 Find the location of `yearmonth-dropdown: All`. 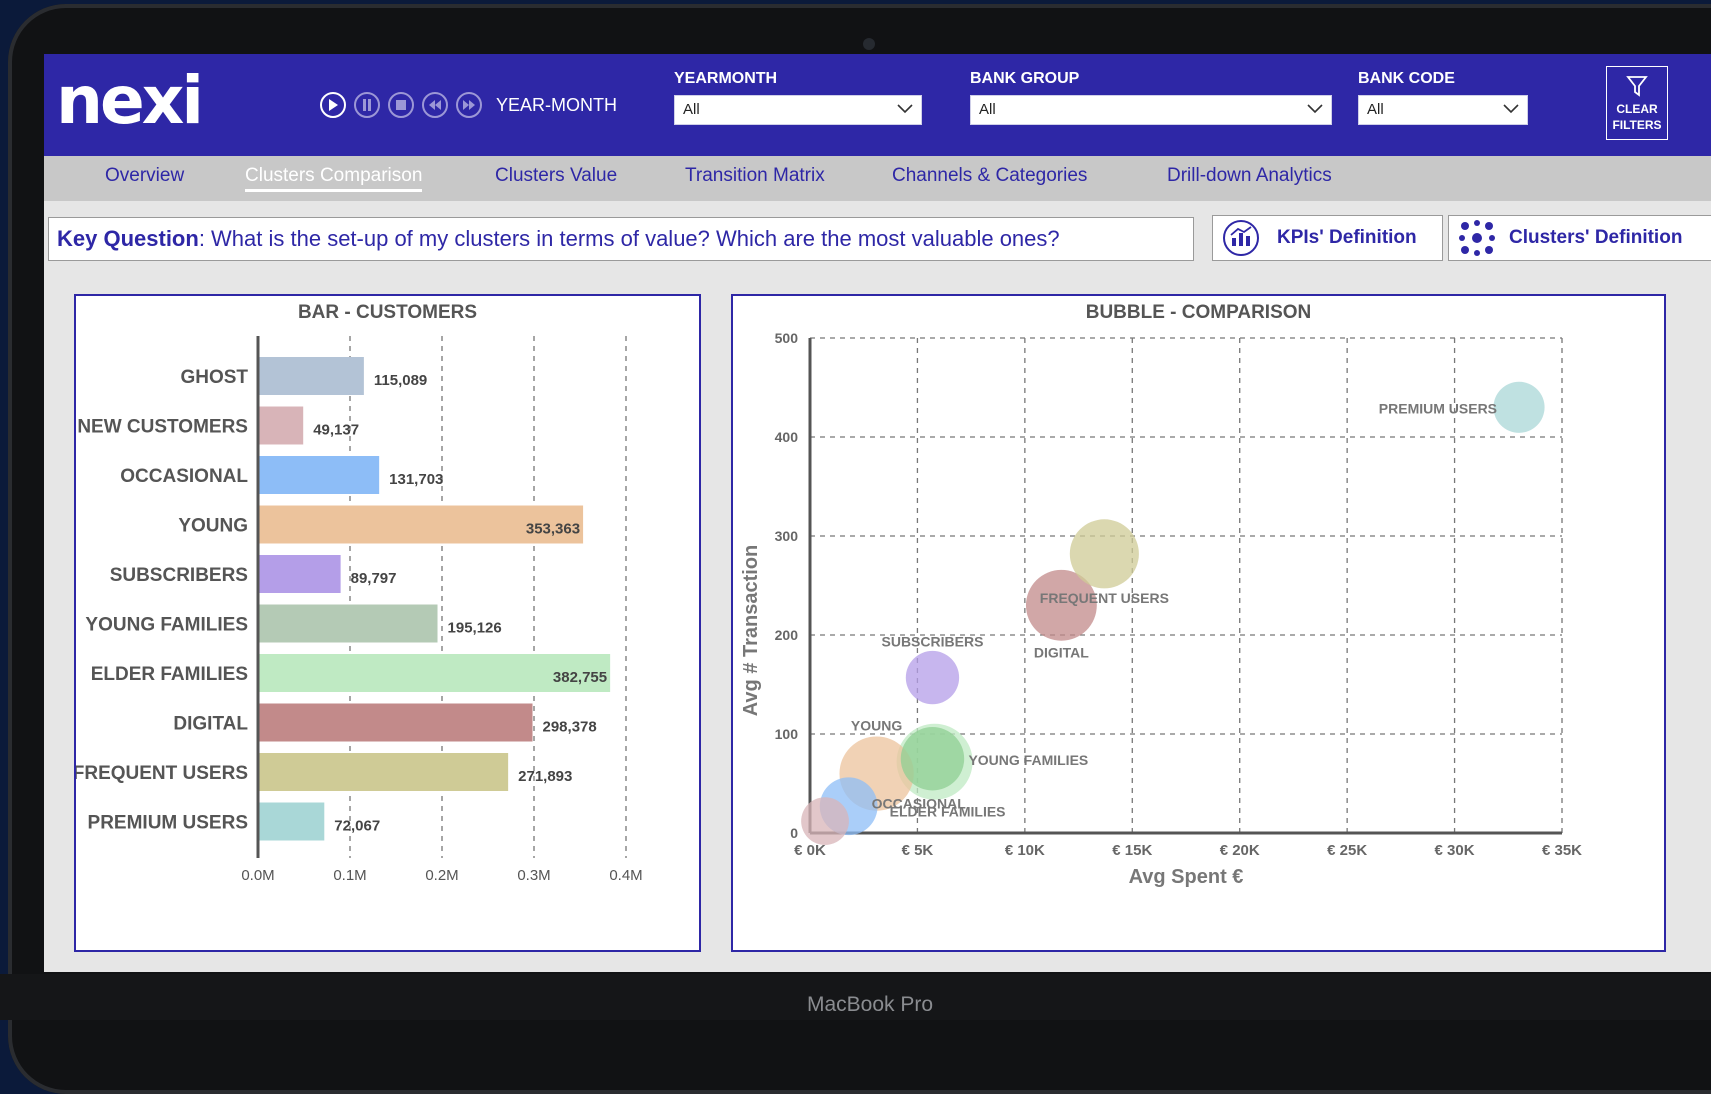

yearmonth-dropdown: All is located at coordinates (798, 110).